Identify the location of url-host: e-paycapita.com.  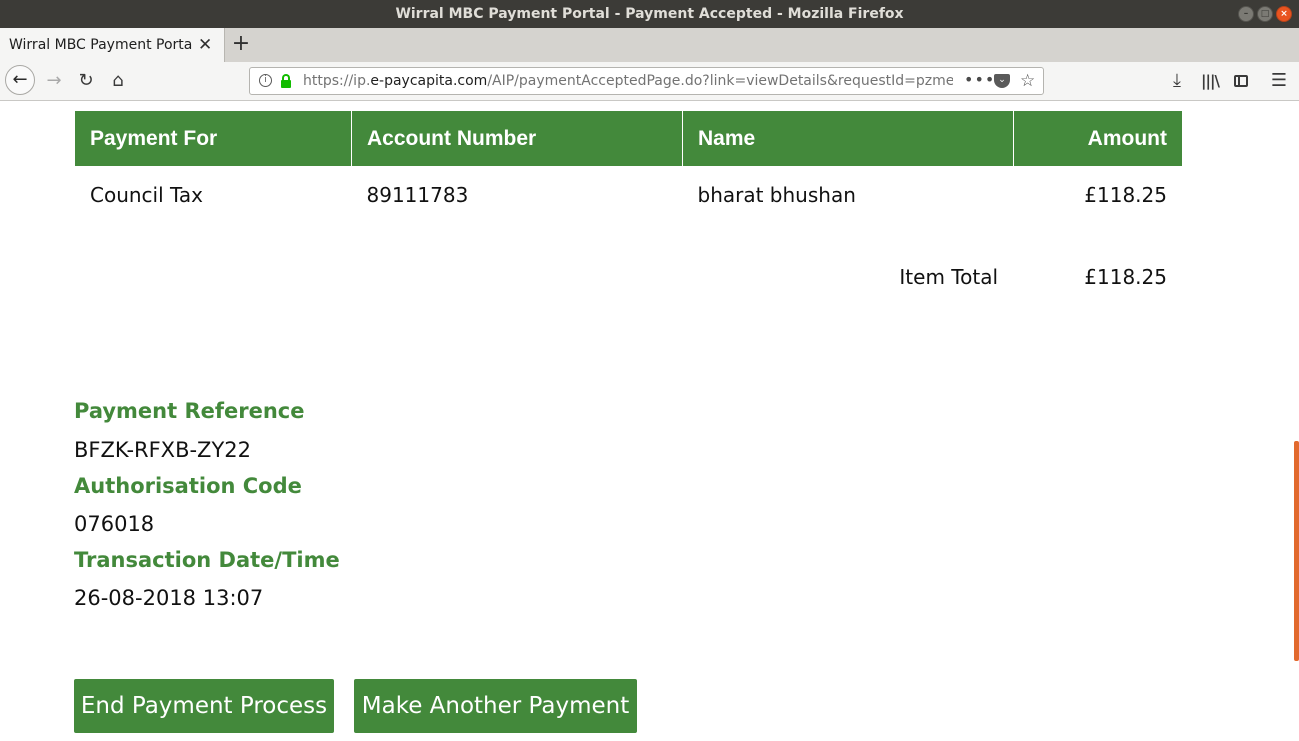
(429, 81).